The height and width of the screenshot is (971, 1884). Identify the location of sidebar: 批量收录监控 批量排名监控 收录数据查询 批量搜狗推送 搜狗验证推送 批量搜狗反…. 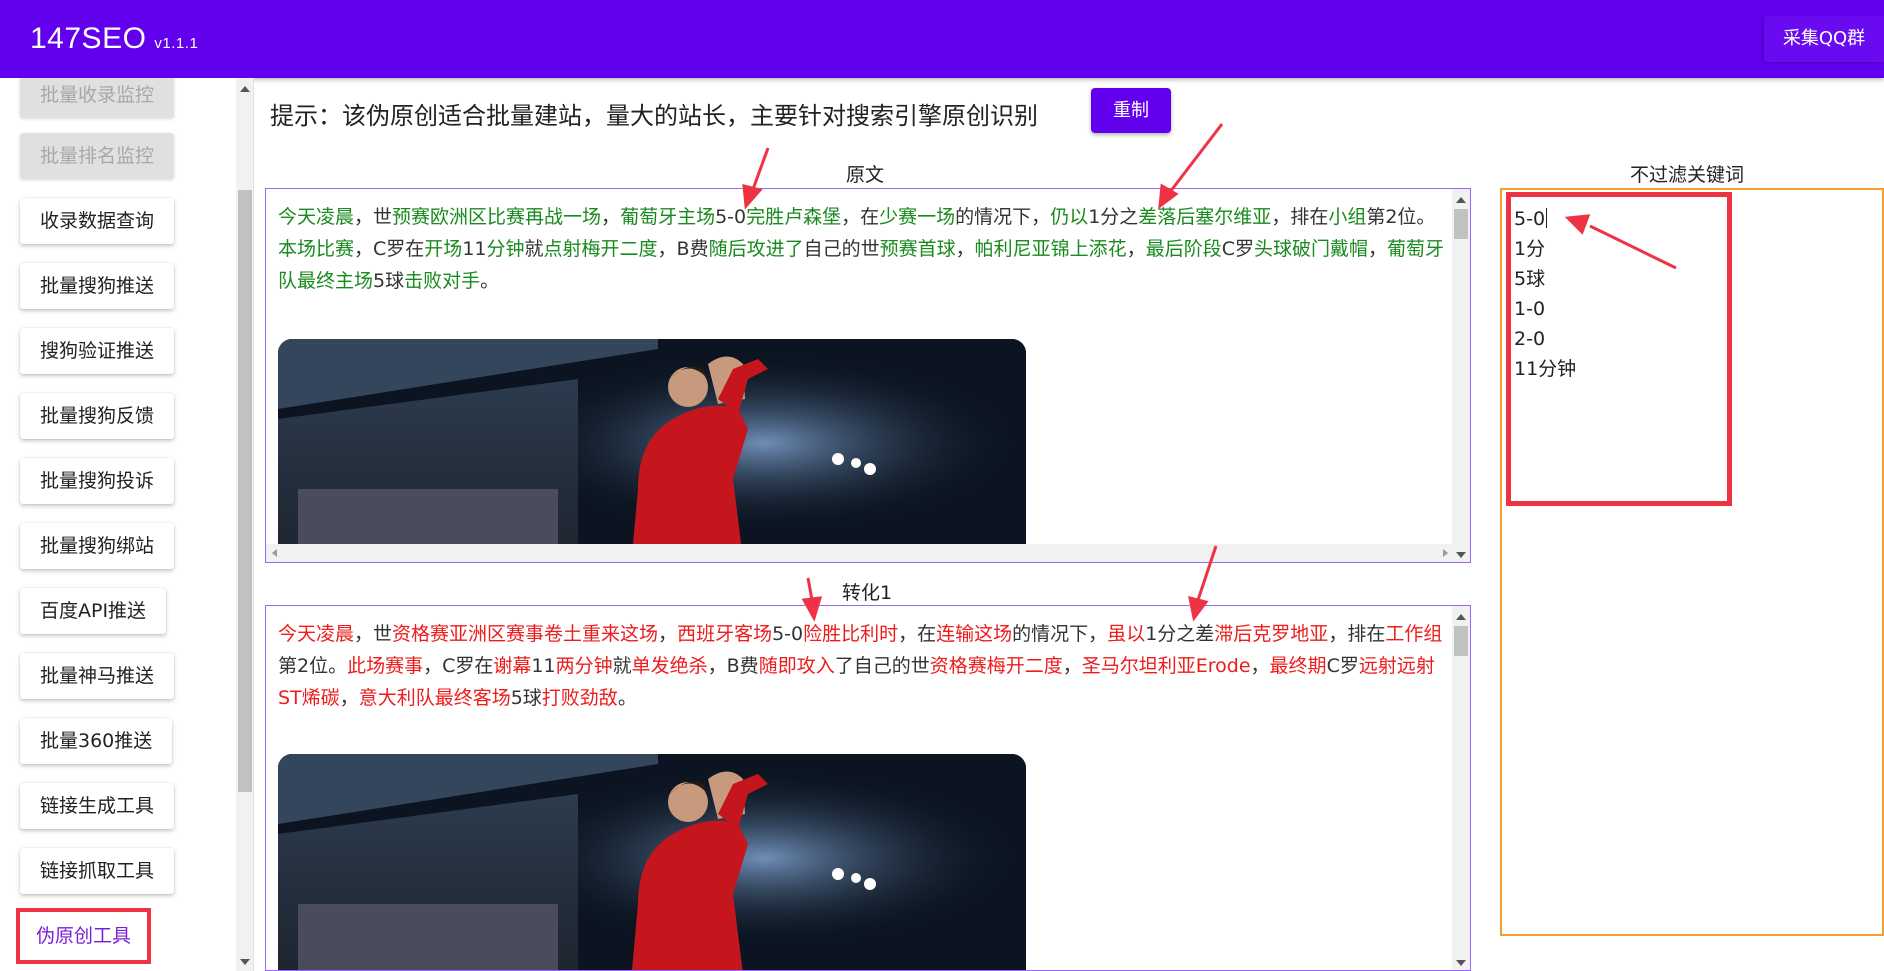
(118, 524).